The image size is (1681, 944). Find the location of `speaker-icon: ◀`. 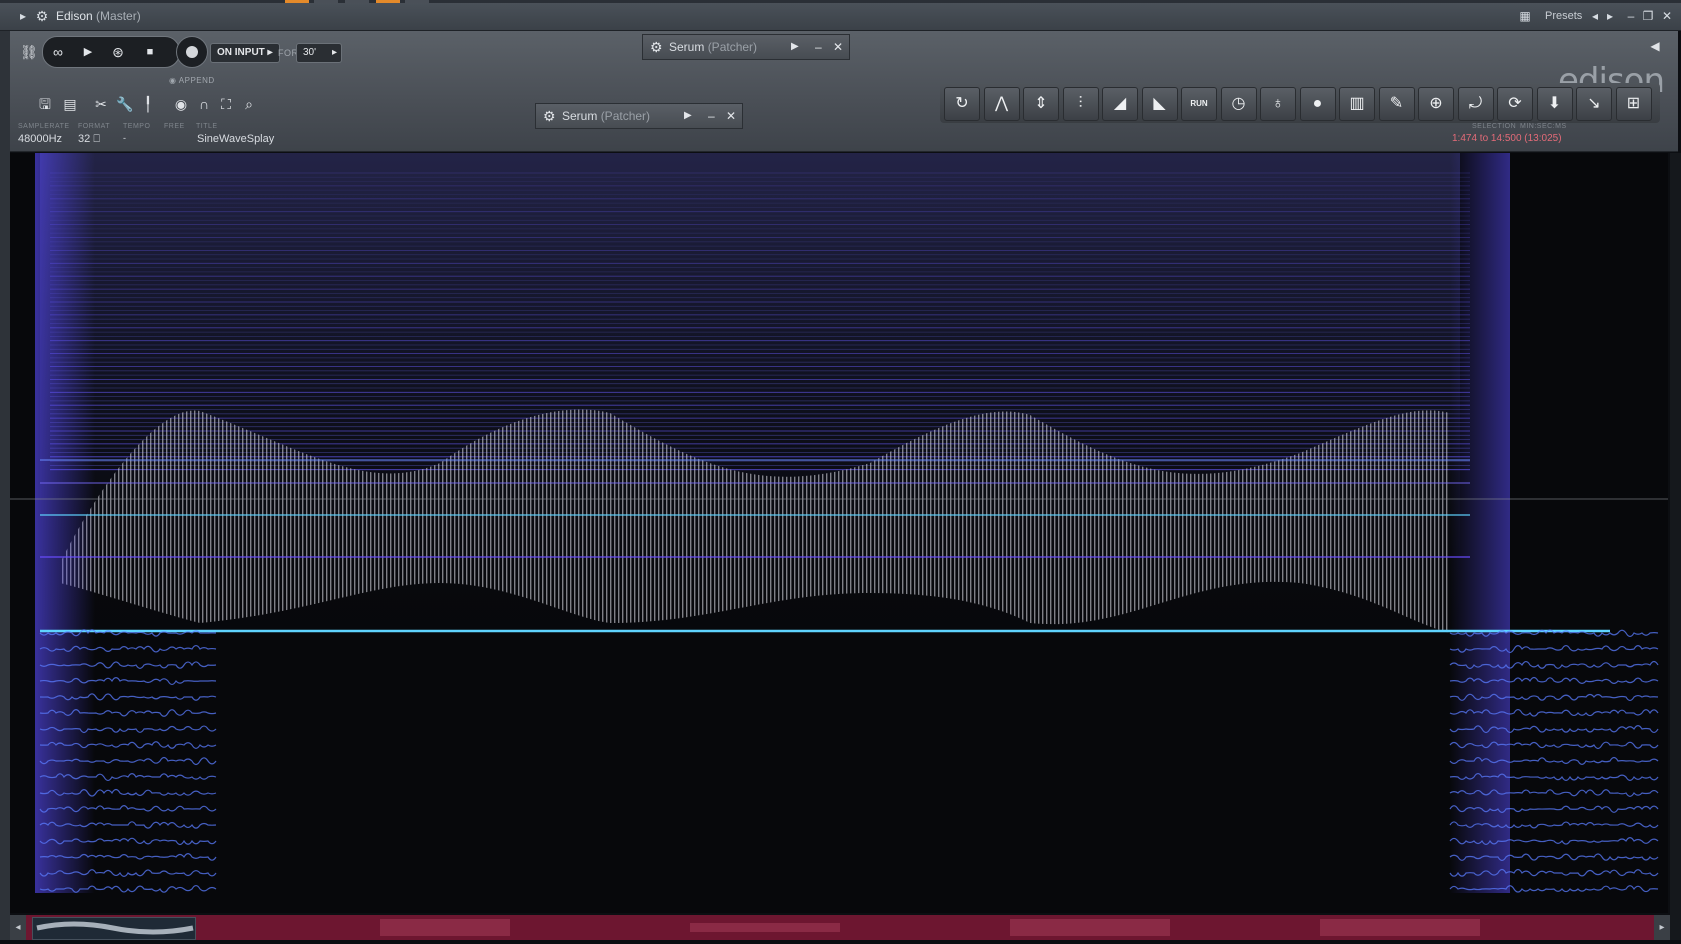

speaker-icon: ◀ is located at coordinates (1655, 46).